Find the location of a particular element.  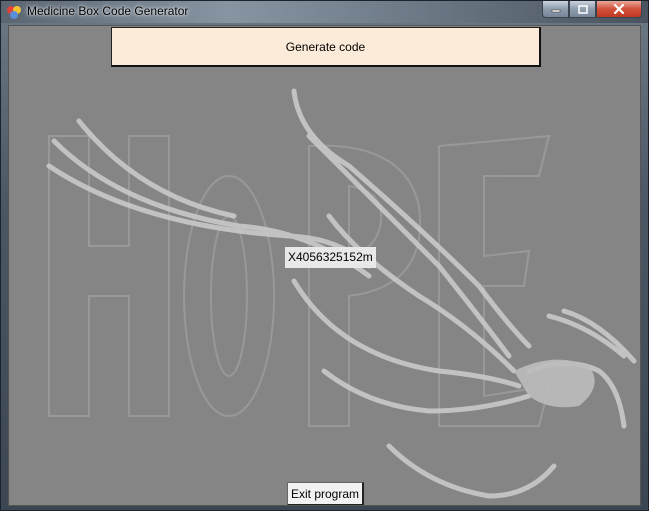

maximize-icon is located at coordinates (582, 9).